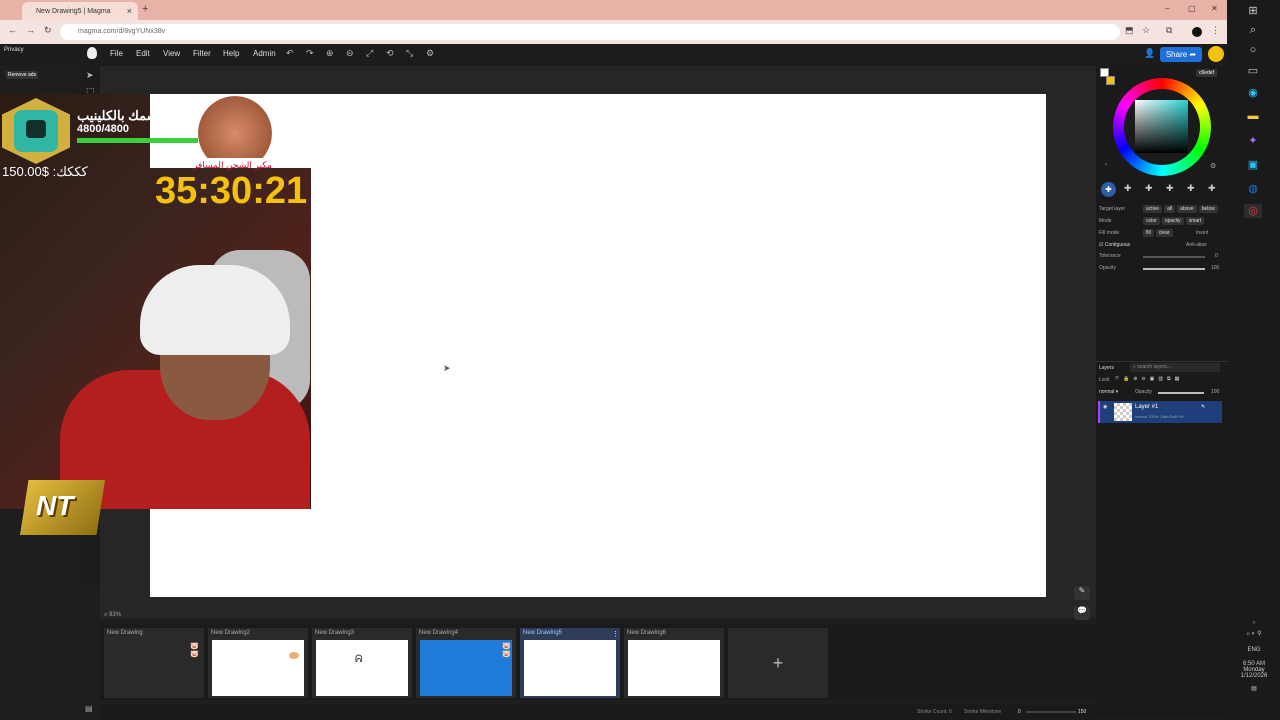 The image size is (1280, 720). I want to click on notifications-icon: ▤, so click(1254, 688).